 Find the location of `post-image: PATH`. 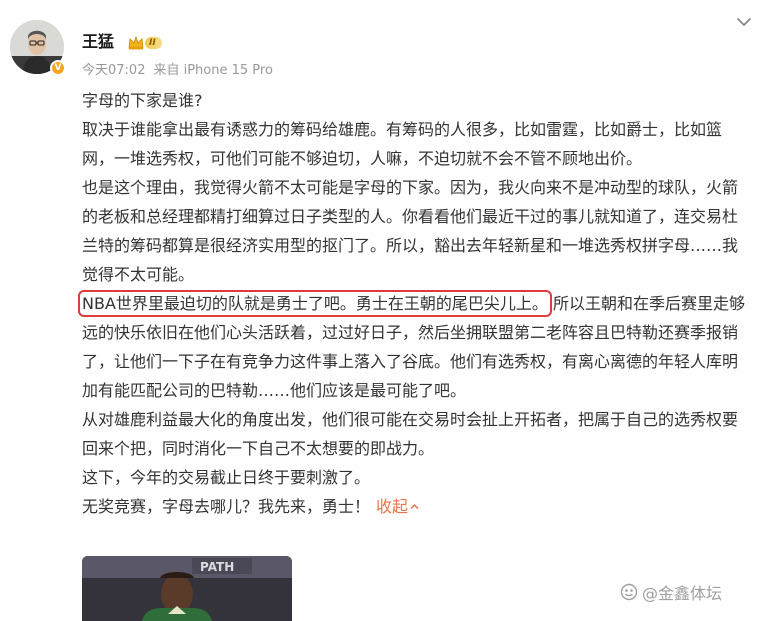

post-image: PATH is located at coordinates (187, 588).